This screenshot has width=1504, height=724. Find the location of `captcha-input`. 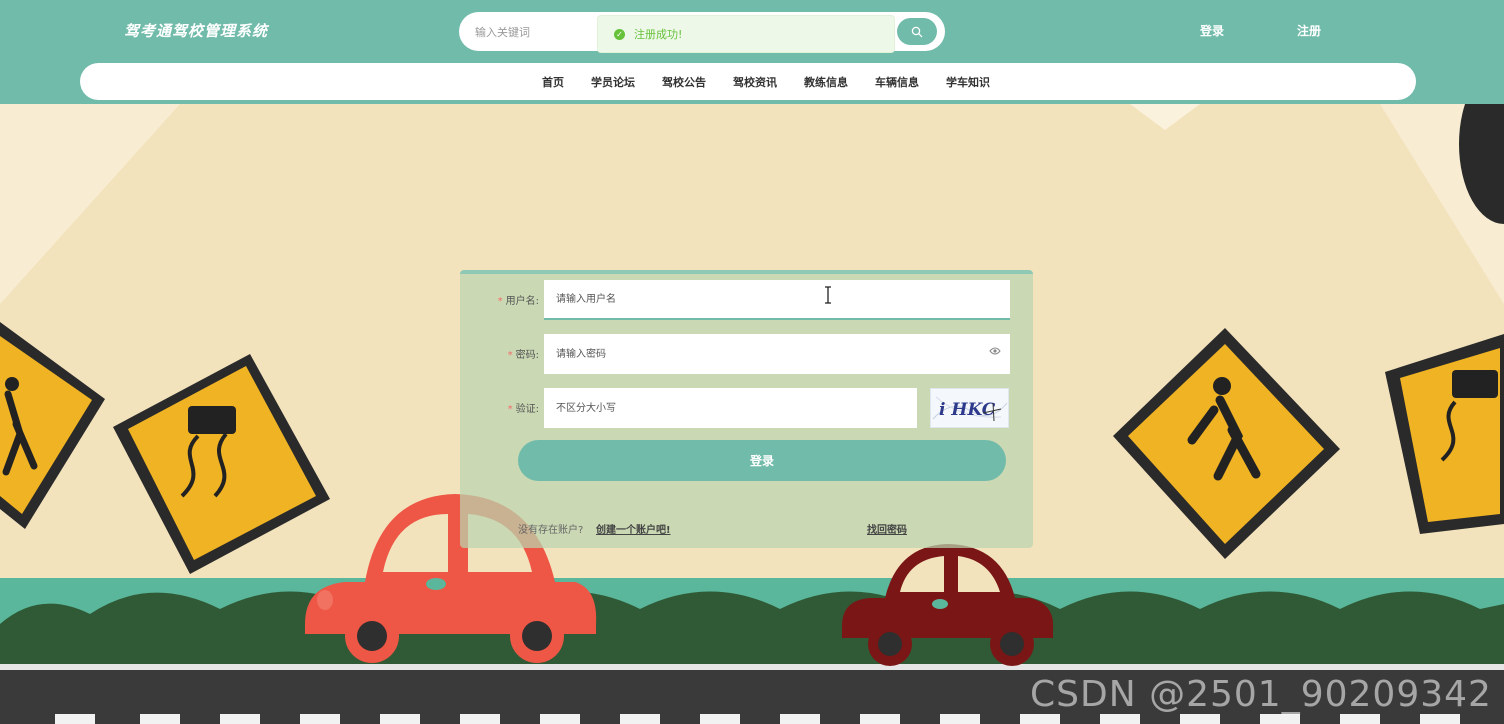

captcha-input is located at coordinates (730, 408).